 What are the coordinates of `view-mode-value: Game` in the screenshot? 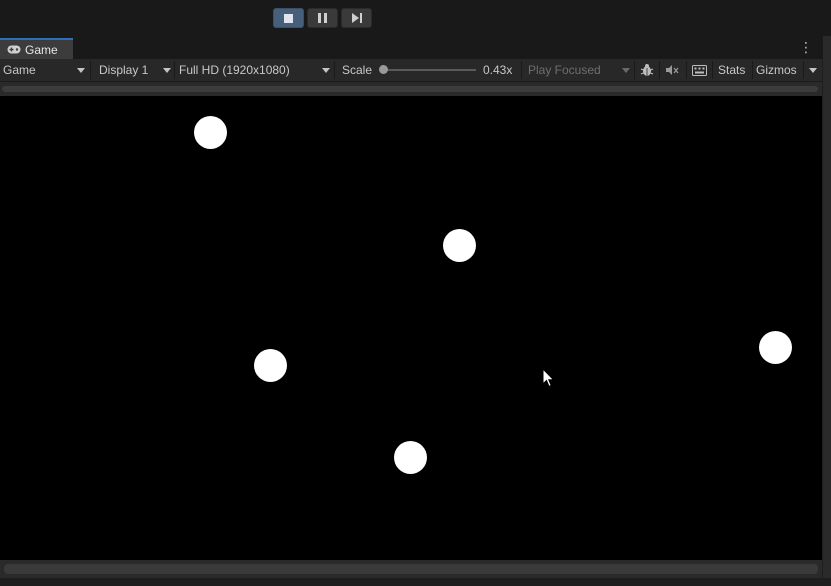 It's located at (19, 70).